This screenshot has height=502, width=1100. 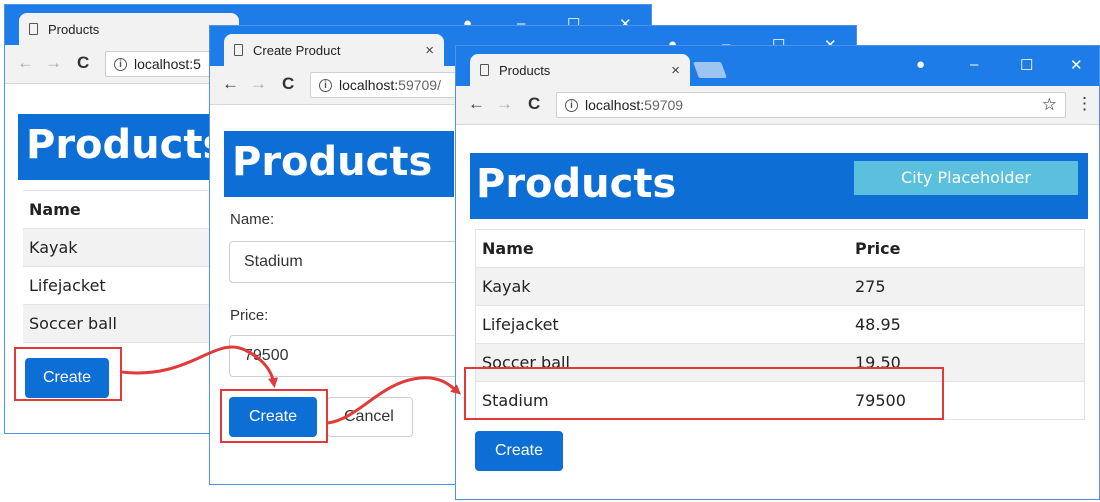 What do you see at coordinates (580, 70) in the screenshot?
I see `tab-products: Products ×` at bounding box center [580, 70].